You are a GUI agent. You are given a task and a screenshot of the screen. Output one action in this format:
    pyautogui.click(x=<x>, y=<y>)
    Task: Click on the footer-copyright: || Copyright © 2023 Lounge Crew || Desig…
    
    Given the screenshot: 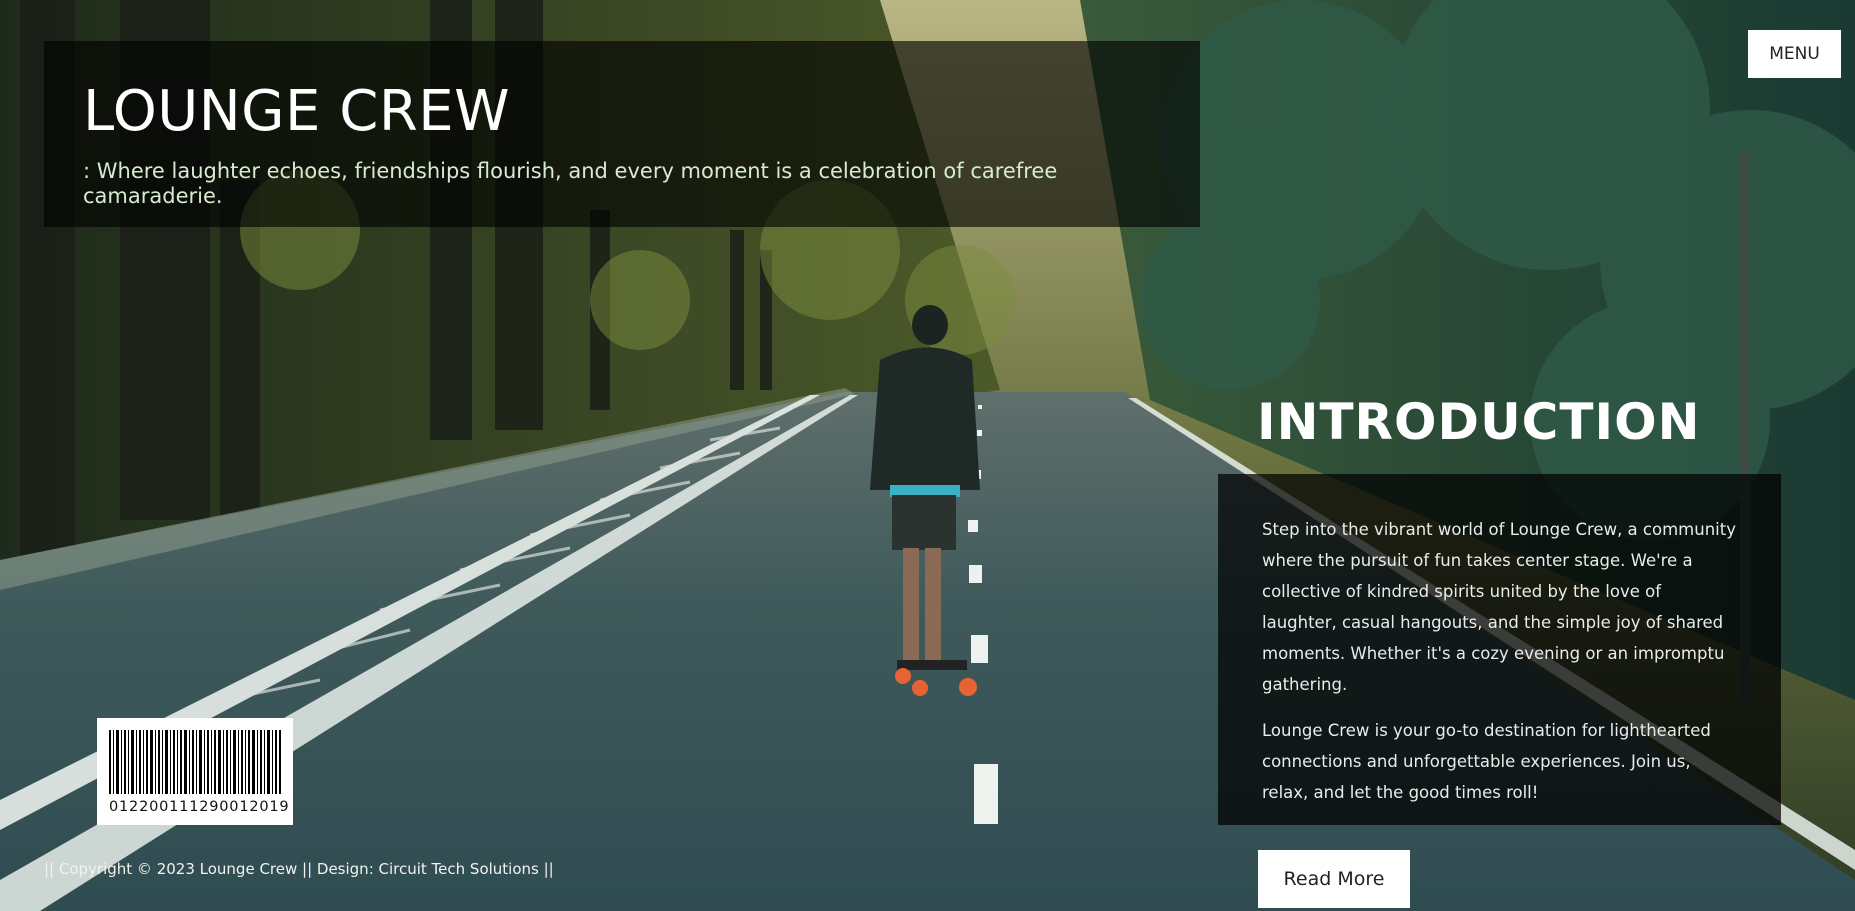 What is the action you would take?
    pyautogui.click(x=299, y=869)
    